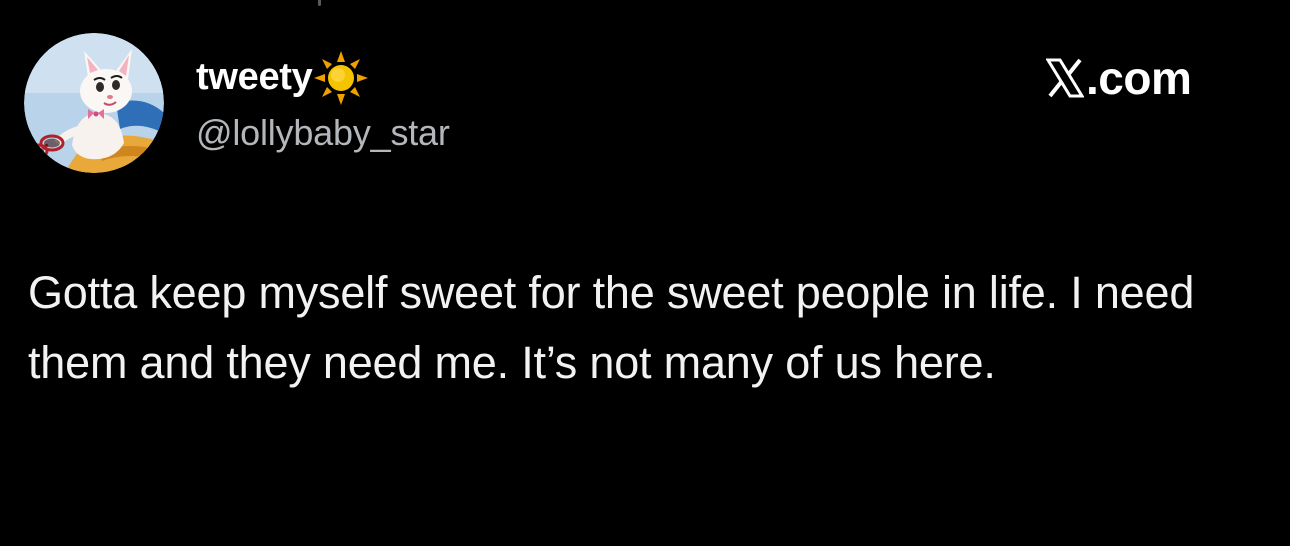  I want to click on x-logo-icon, so click(1065, 78).